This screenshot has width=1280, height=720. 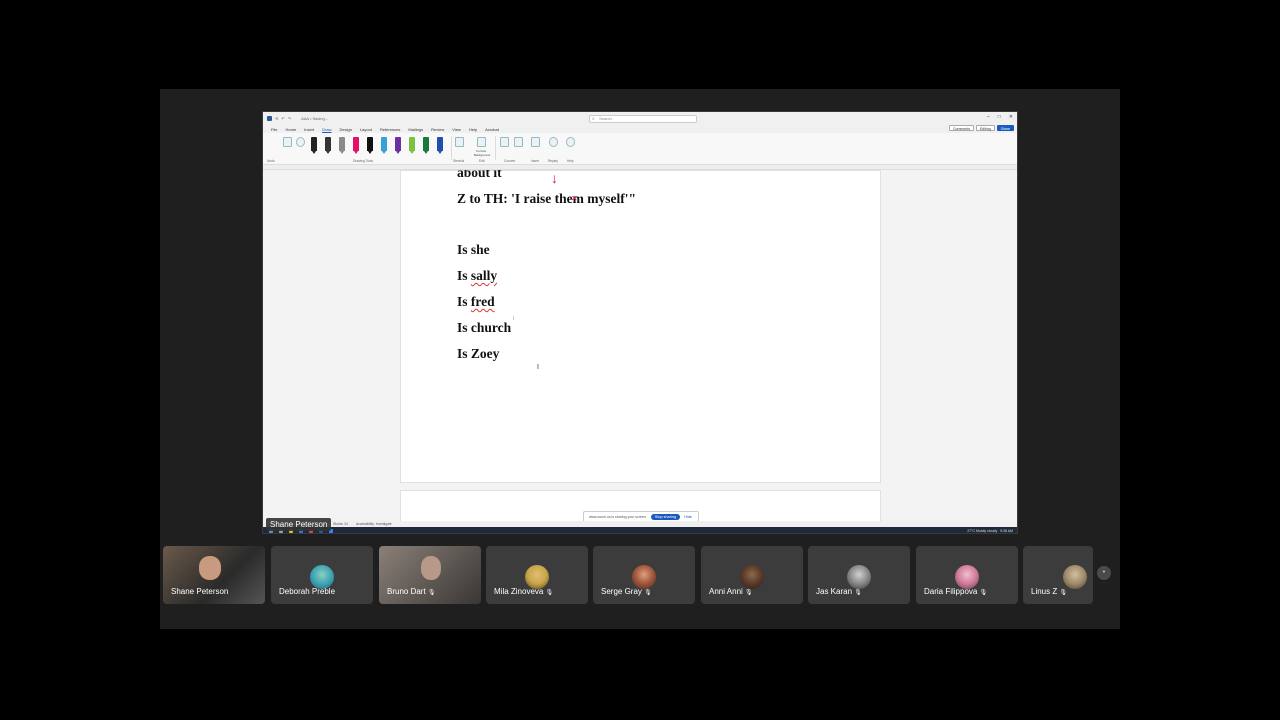 I want to click on word-title-bar: ⟲ ↶ ↷ AAA • Saving... ⌕ Search – □ ✕, so click(x=640, y=118).